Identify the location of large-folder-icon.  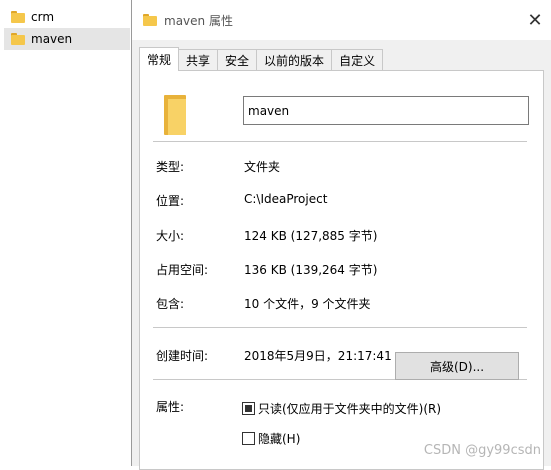
(175, 115).